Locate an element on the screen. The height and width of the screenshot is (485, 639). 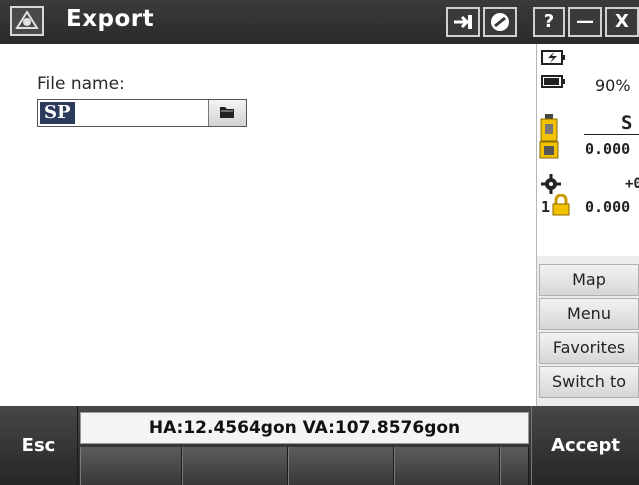
charging-battery-icon is located at coordinates (553, 57).